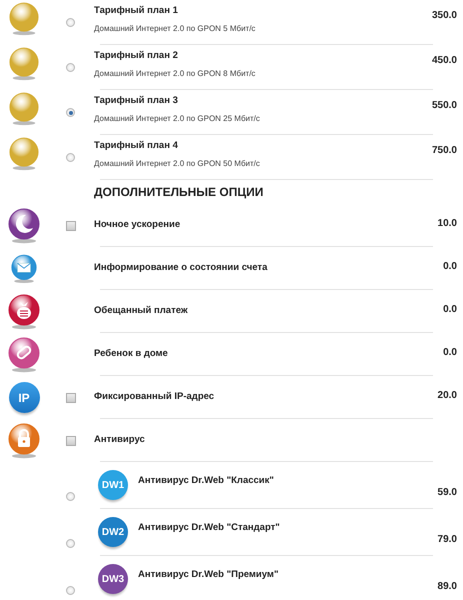 The height and width of the screenshot is (600, 463). Describe the element at coordinates (447, 395) in the screenshot. I see `option-price: 20.0` at that location.